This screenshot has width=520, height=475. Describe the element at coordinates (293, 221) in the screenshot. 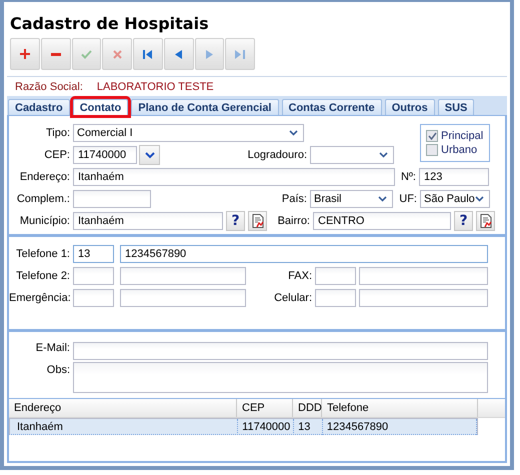

I see `field-label: Bairro:` at that location.